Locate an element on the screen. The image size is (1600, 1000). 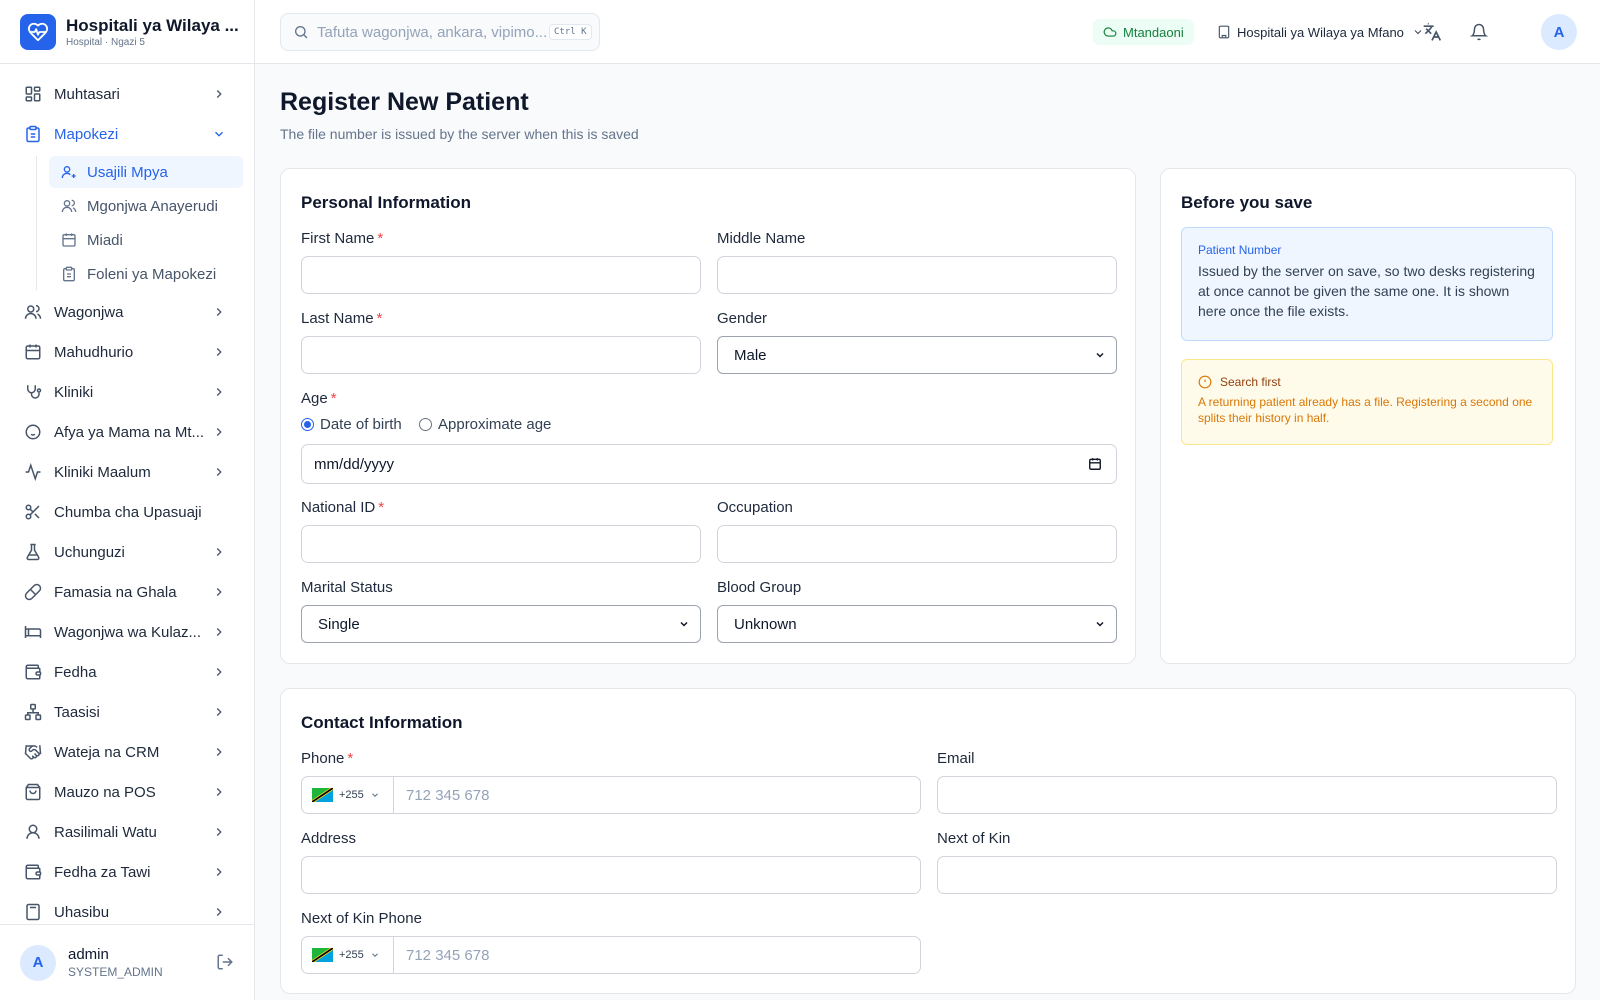
sidebar-item-fedha-tawi: Fedha za Tawi is located at coordinates (127, 872).